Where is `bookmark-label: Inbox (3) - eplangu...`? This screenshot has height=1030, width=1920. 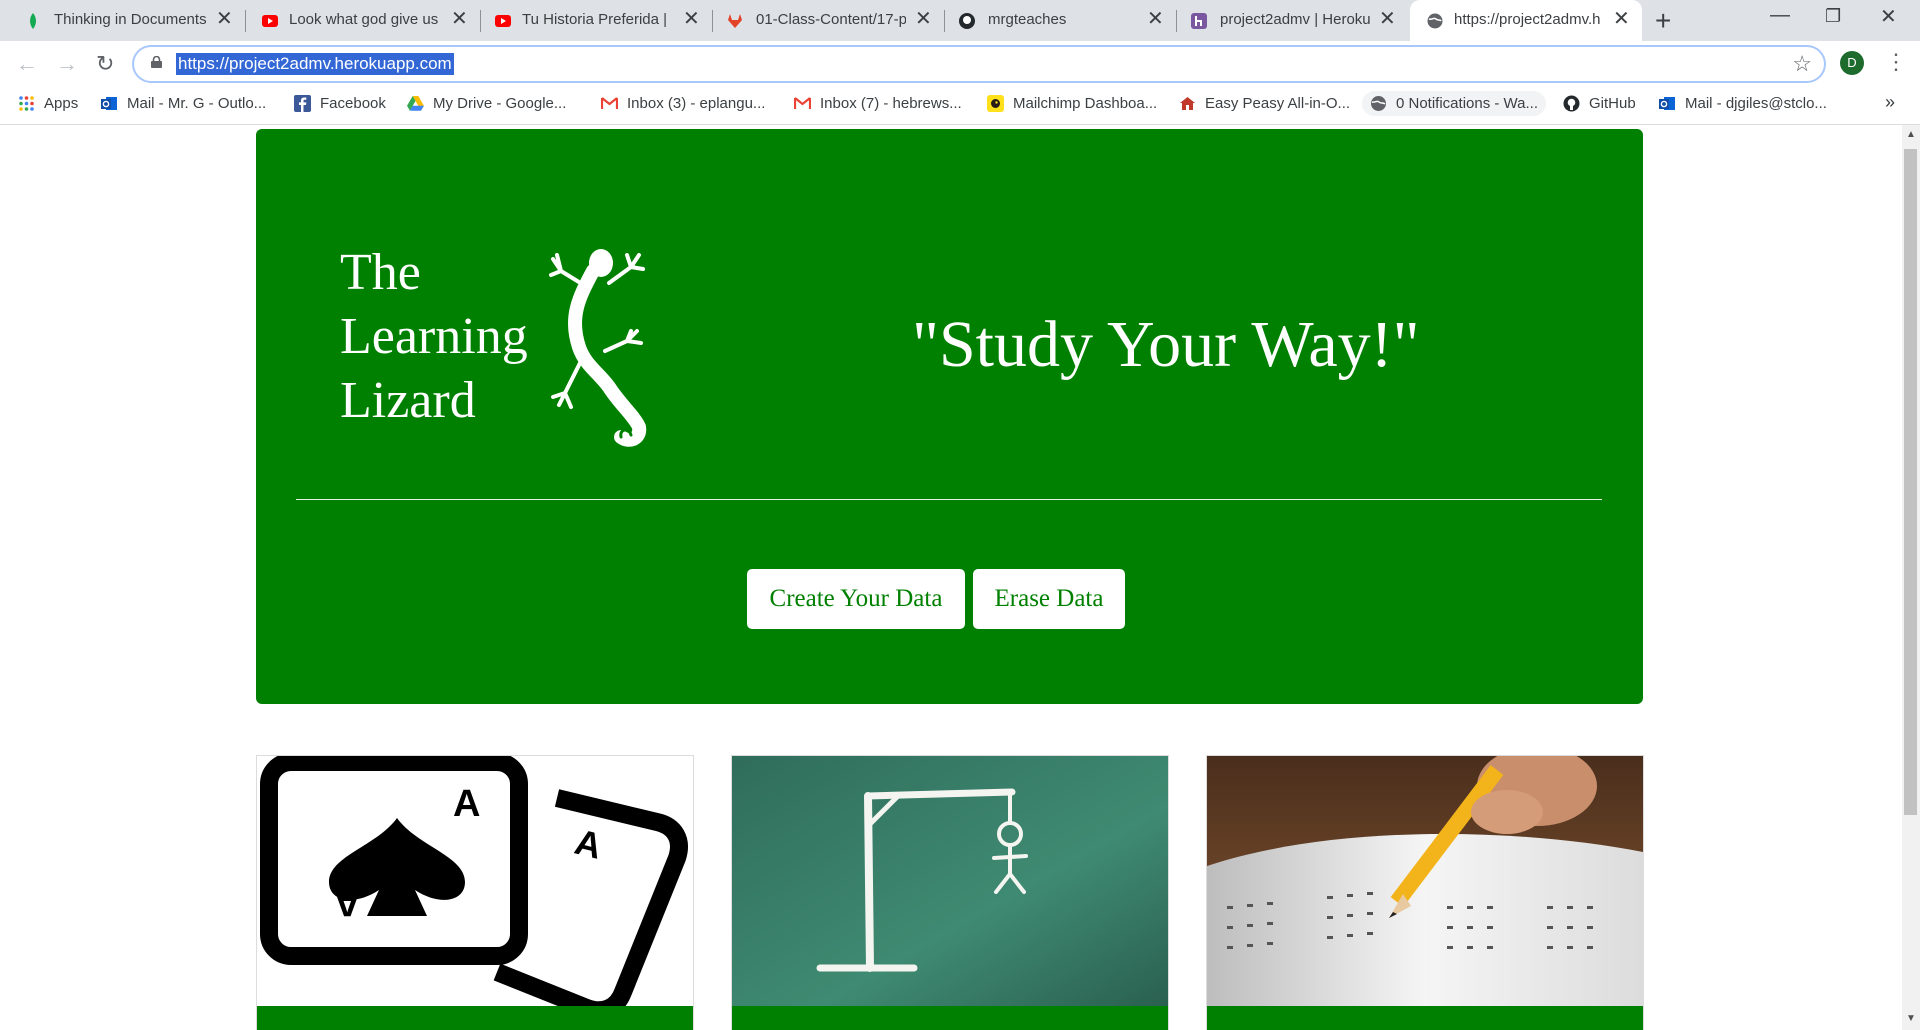
bookmark-label: Inbox (3) - eplangu... is located at coordinates (696, 103).